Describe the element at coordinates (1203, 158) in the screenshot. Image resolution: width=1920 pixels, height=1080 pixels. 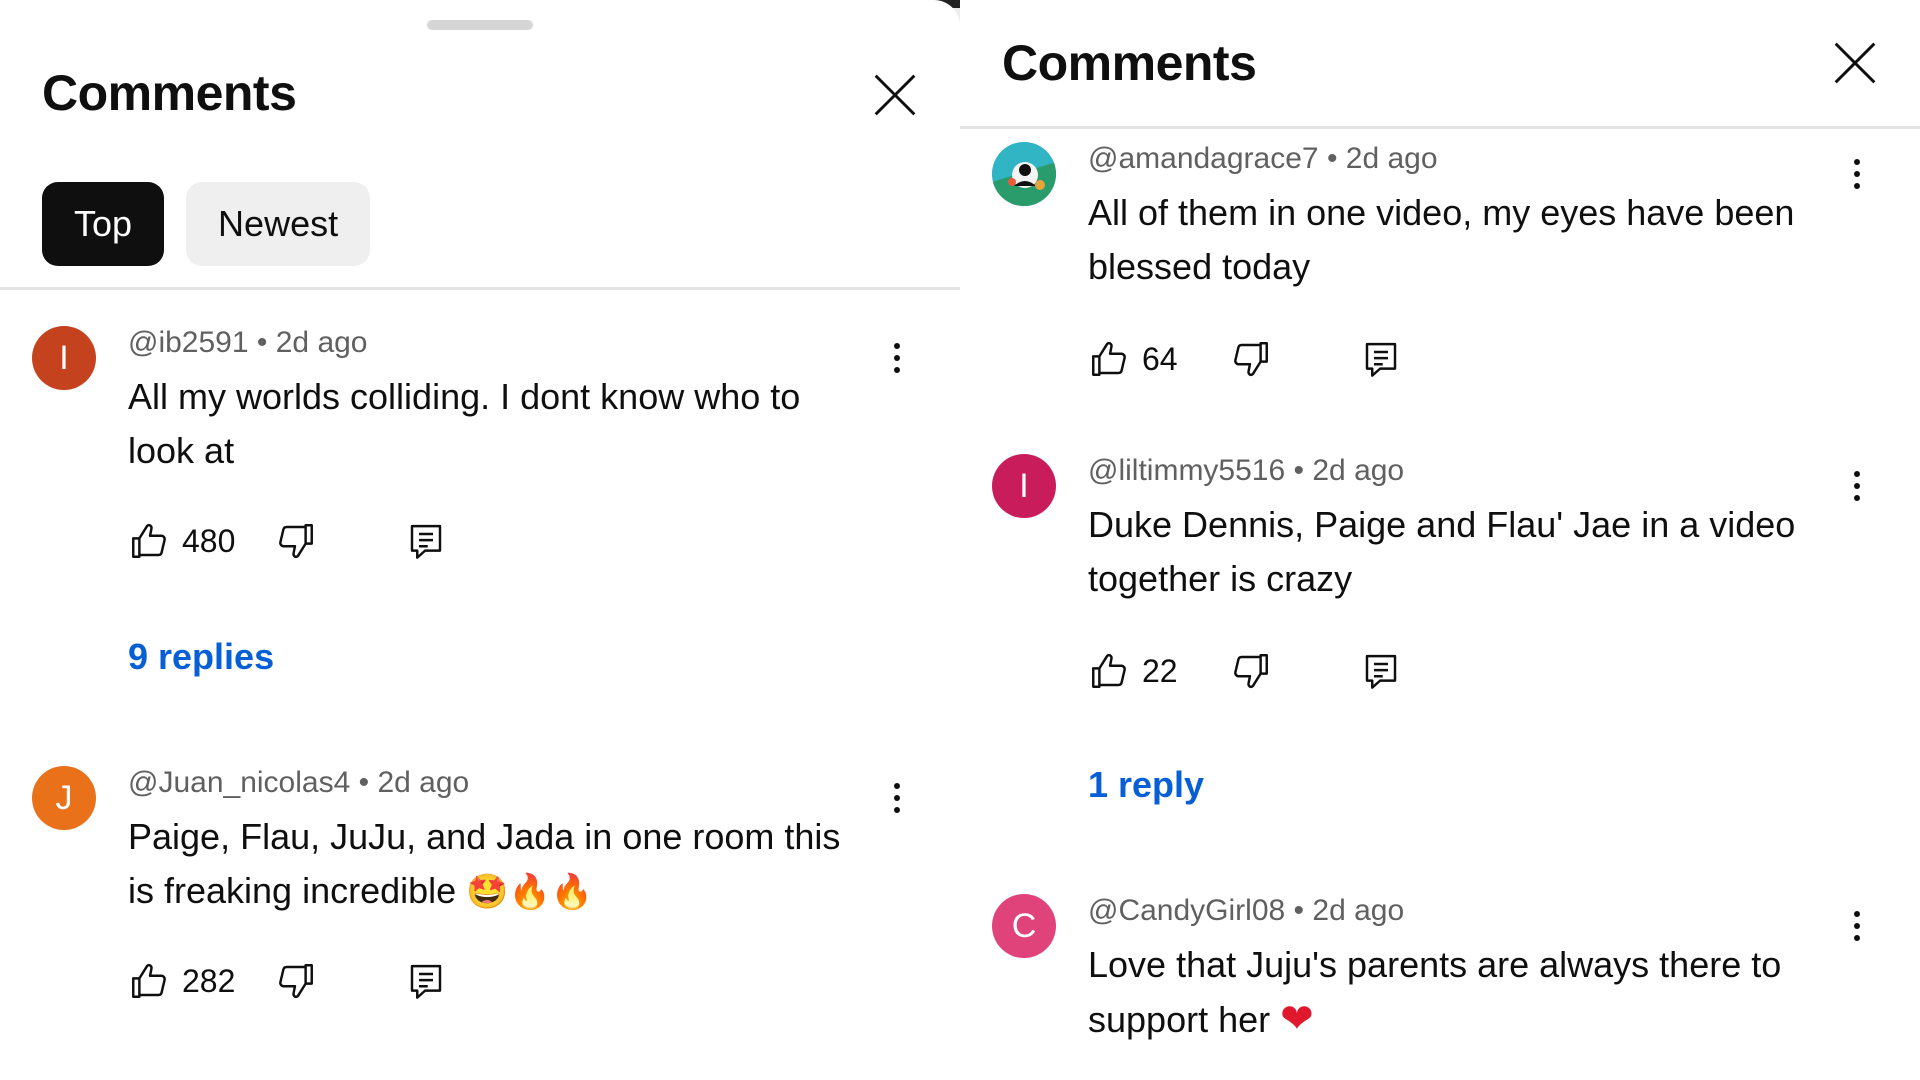
I see `comment-author: @amandagrace7` at that location.